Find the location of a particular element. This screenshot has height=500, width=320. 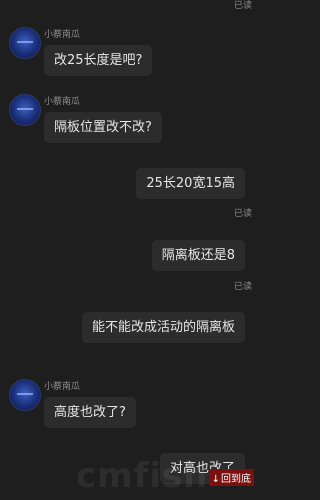

message-bubble-incoming: 高度也改了? is located at coordinates (90, 412).